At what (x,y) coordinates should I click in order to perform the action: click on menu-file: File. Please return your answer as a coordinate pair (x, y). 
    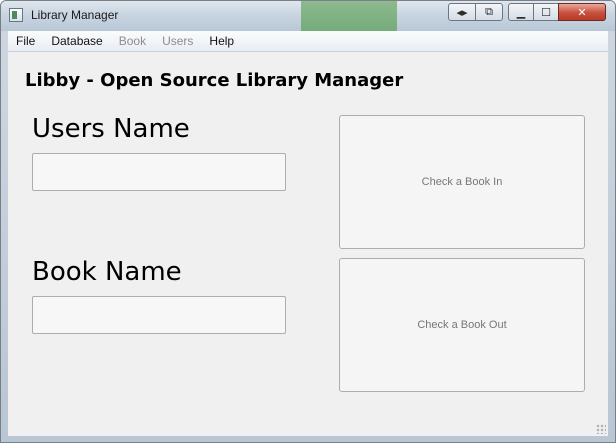
    Looking at the image, I should click on (25, 41).